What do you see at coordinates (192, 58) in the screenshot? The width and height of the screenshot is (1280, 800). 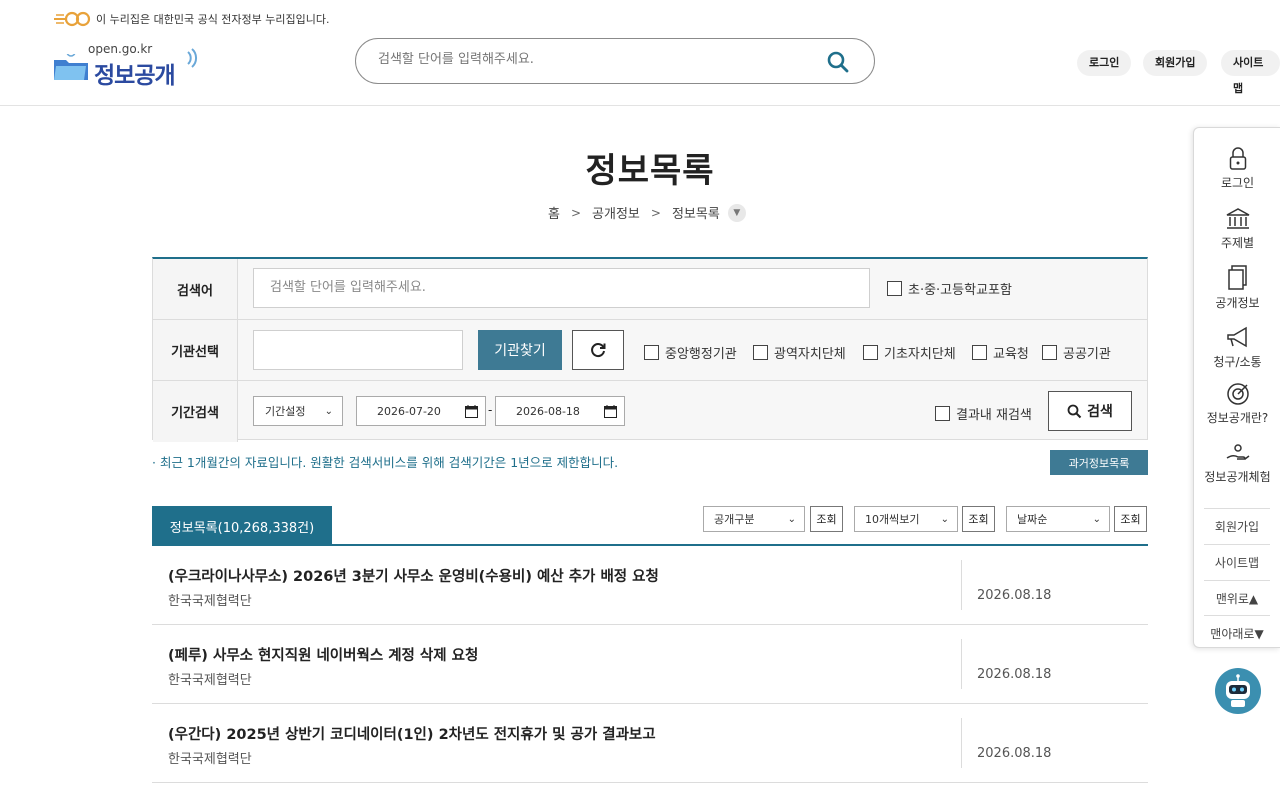 I see `signal-icon` at bounding box center [192, 58].